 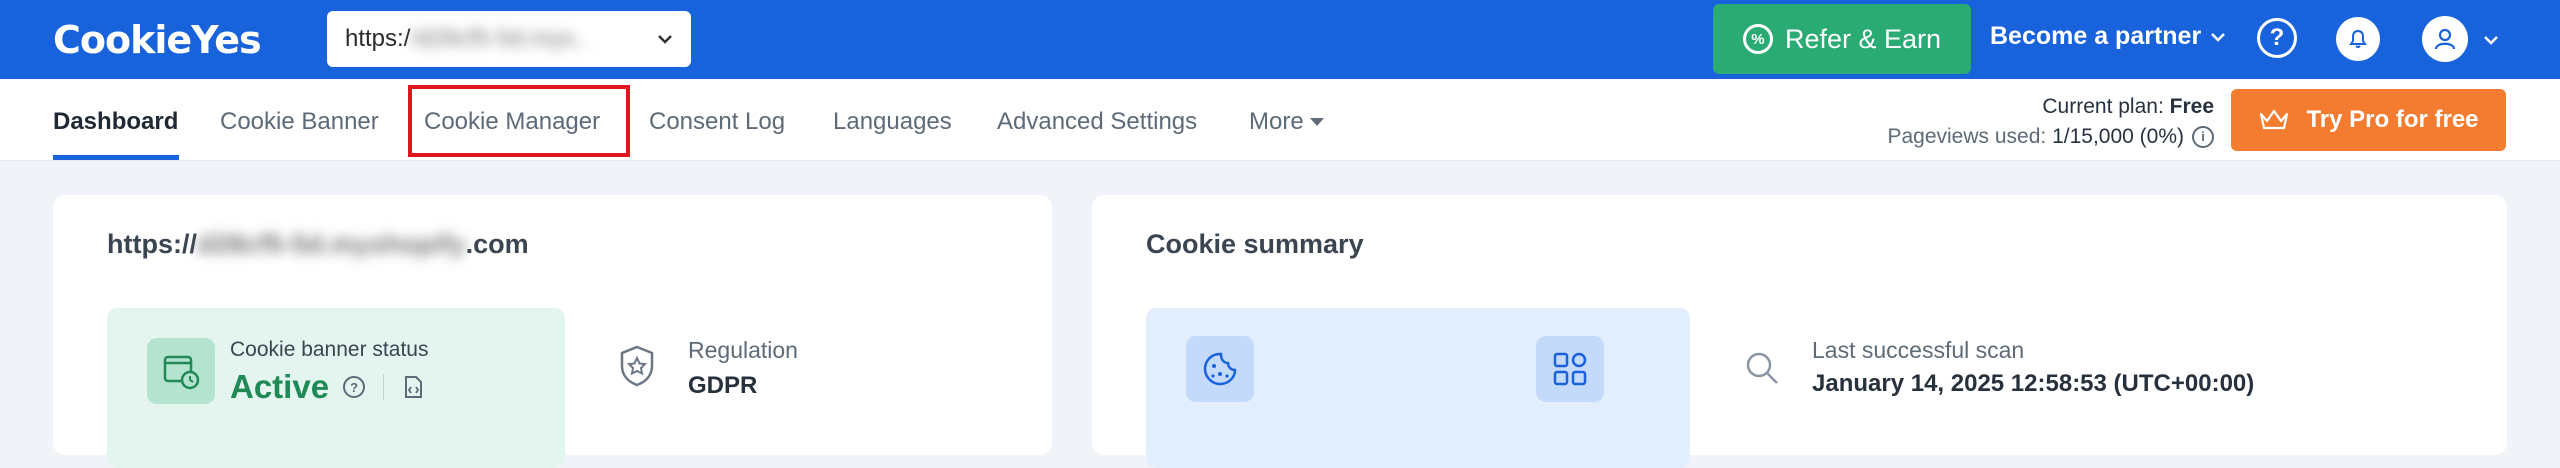 What do you see at coordinates (1762, 368) in the screenshot?
I see `search-icon` at bounding box center [1762, 368].